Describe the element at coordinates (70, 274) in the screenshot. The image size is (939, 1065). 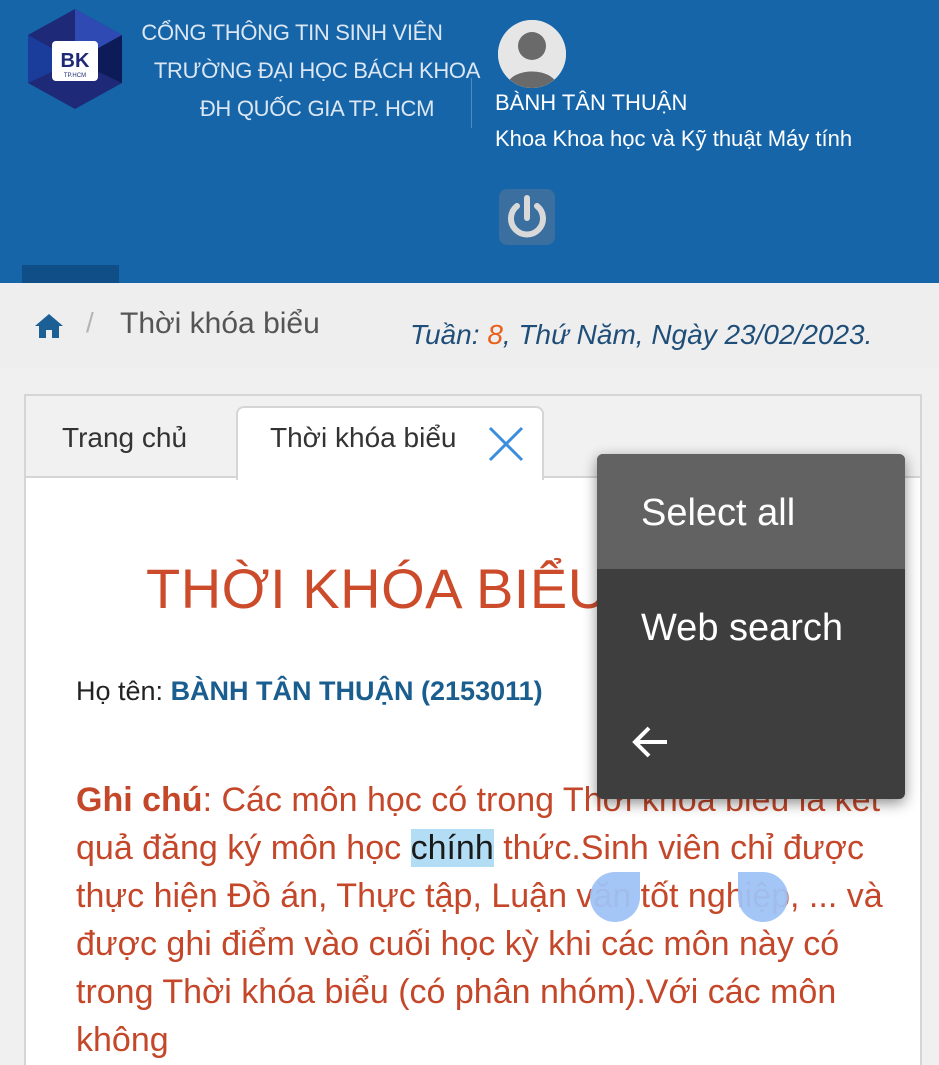
I see `header-active-indicator` at that location.